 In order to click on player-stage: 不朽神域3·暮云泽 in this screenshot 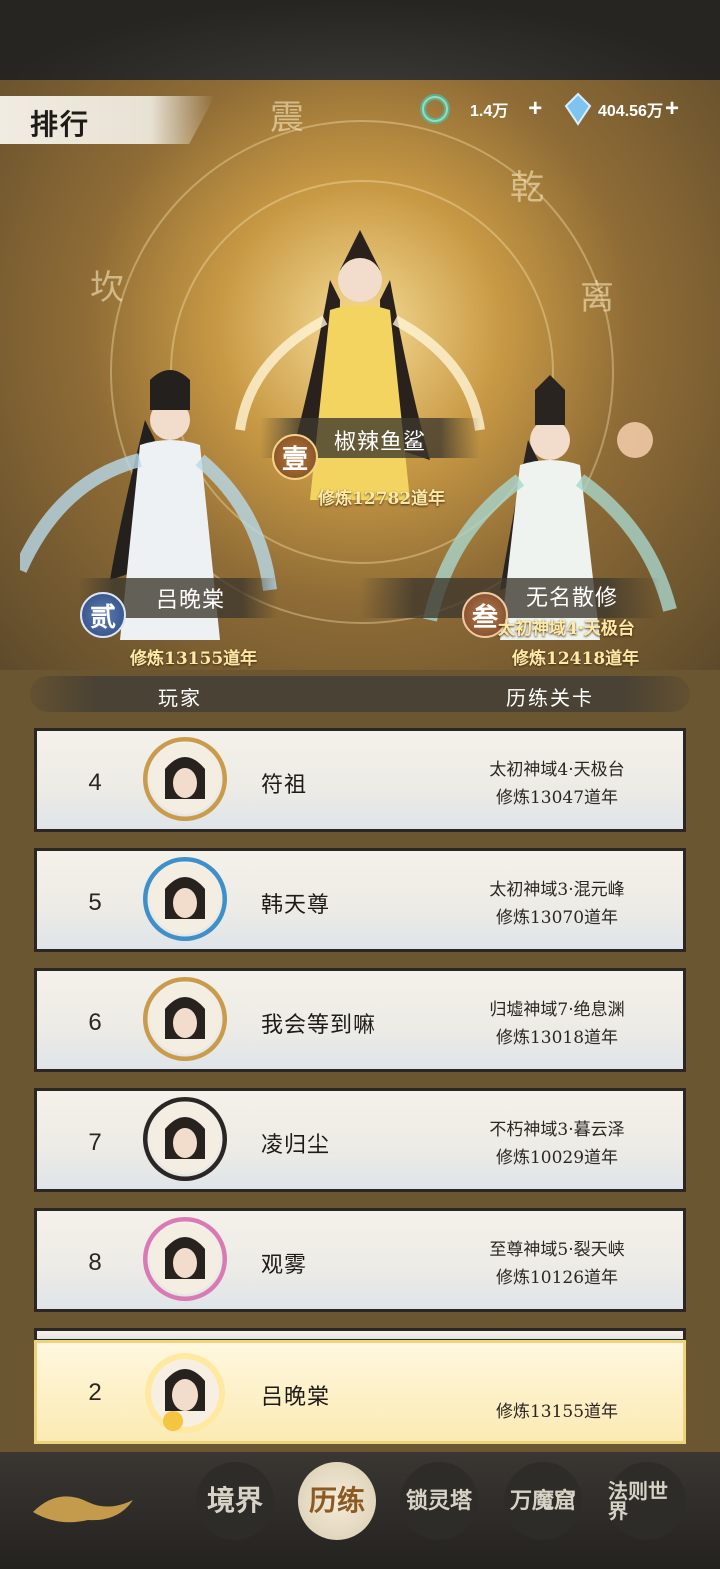, I will do `click(557, 1130)`.